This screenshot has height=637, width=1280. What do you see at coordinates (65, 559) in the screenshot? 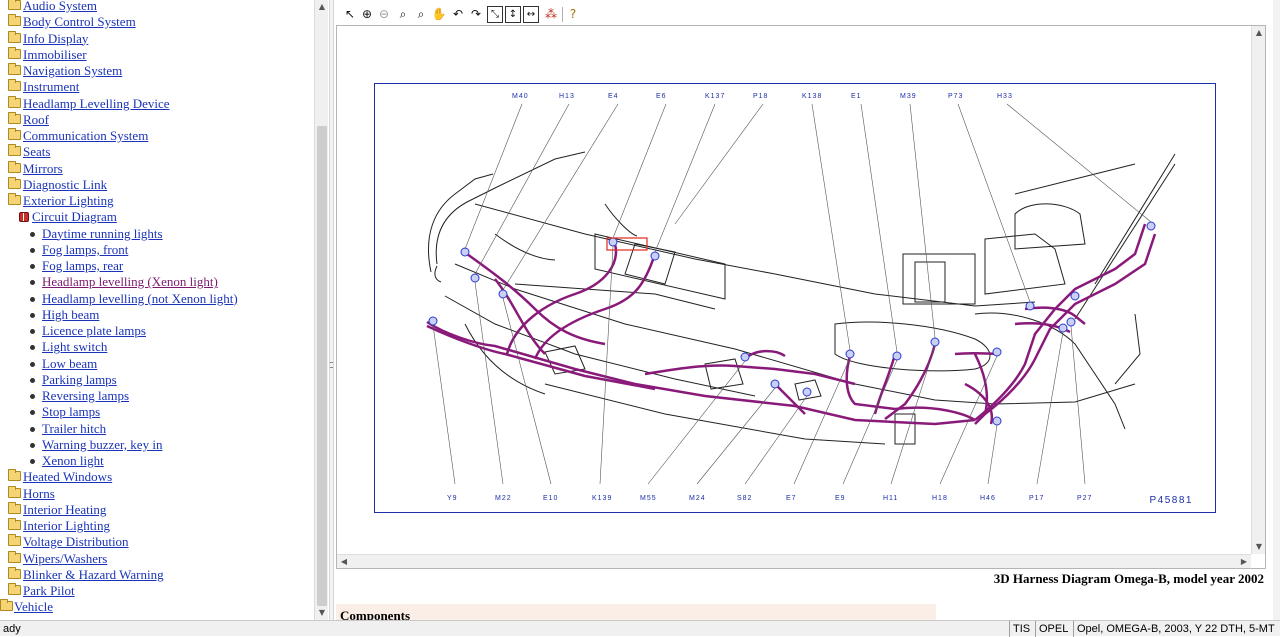
I see `tree-item-link: Wipers/Washers` at bounding box center [65, 559].